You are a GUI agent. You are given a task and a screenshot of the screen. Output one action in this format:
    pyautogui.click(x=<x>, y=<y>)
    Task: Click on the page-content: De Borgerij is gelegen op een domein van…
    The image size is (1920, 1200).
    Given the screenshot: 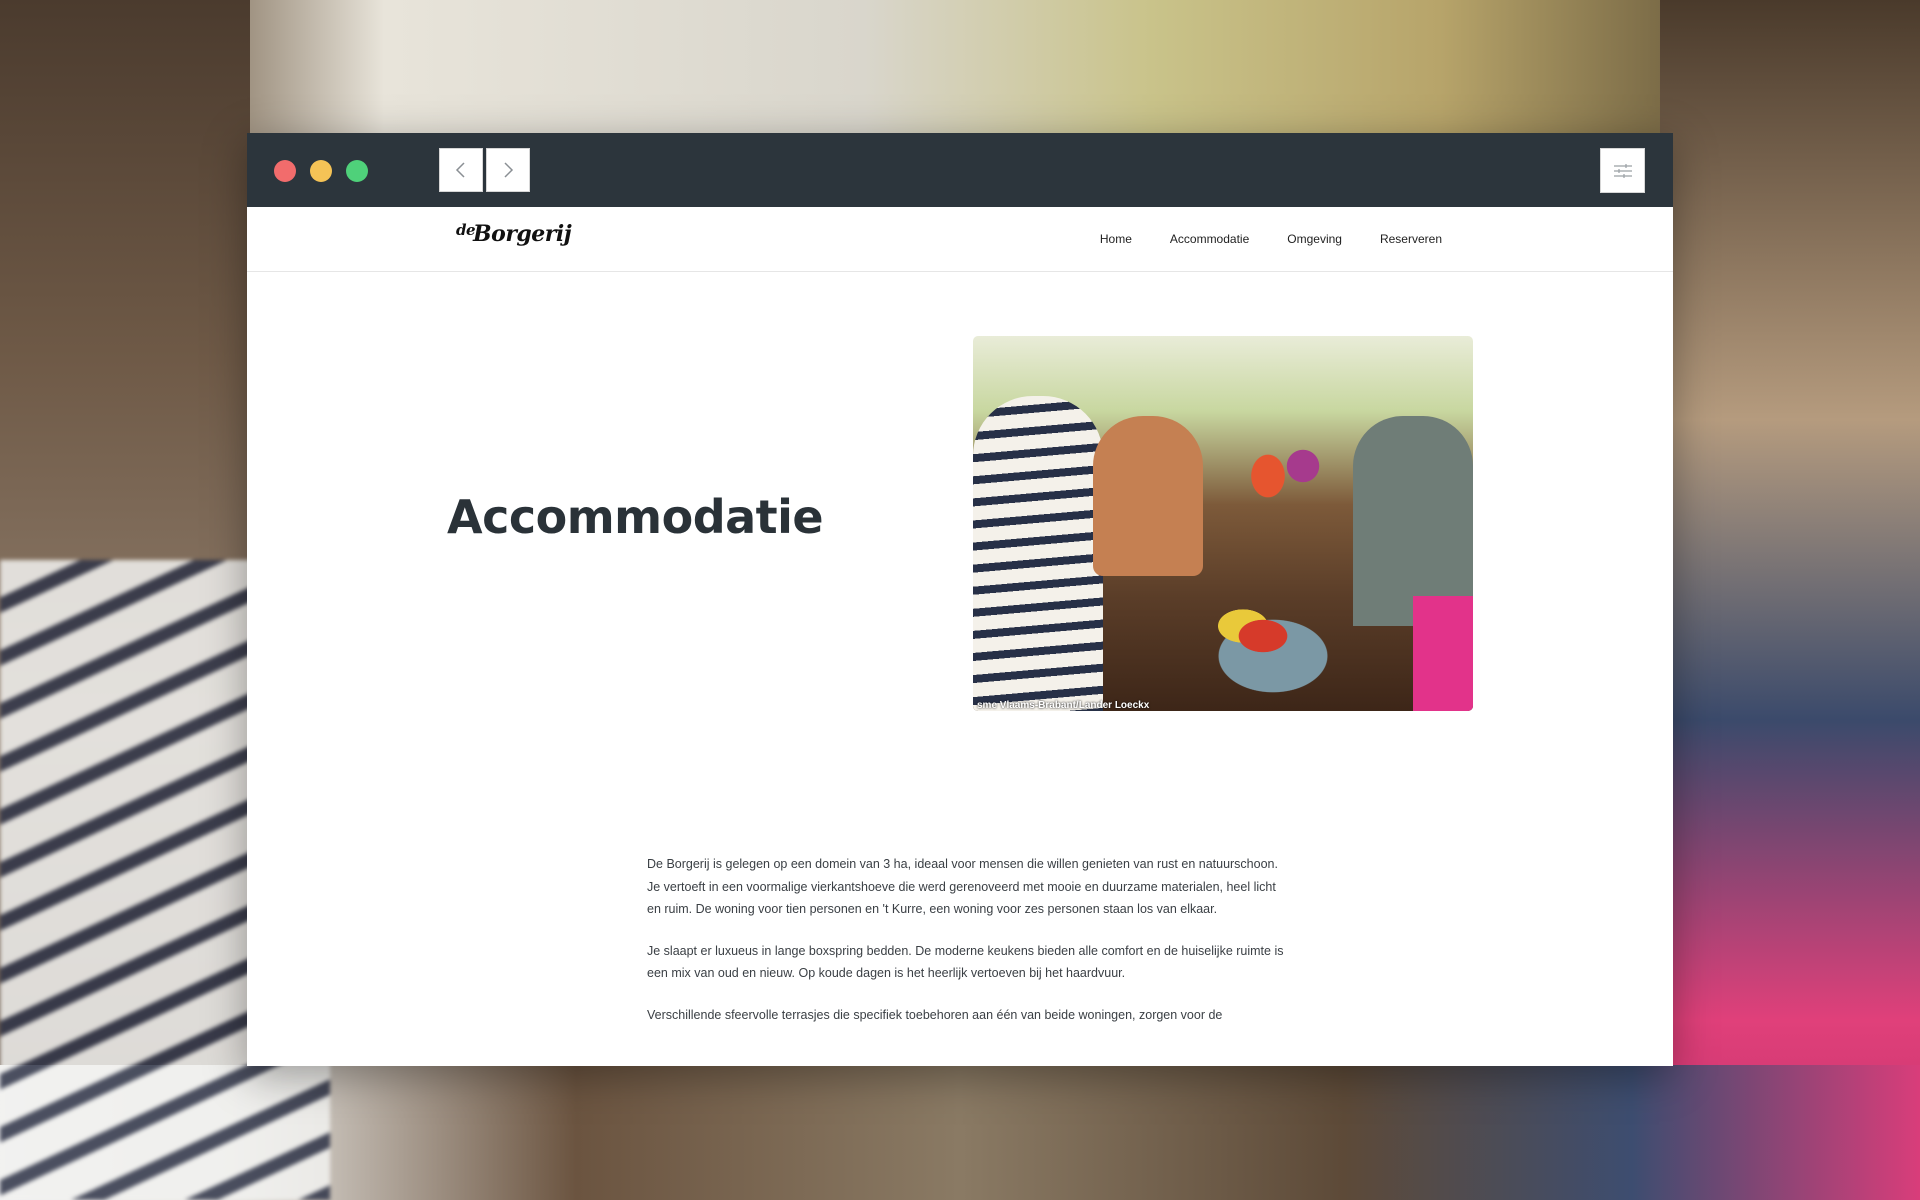 What is the action you would take?
    pyautogui.click(x=967, y=959)
    